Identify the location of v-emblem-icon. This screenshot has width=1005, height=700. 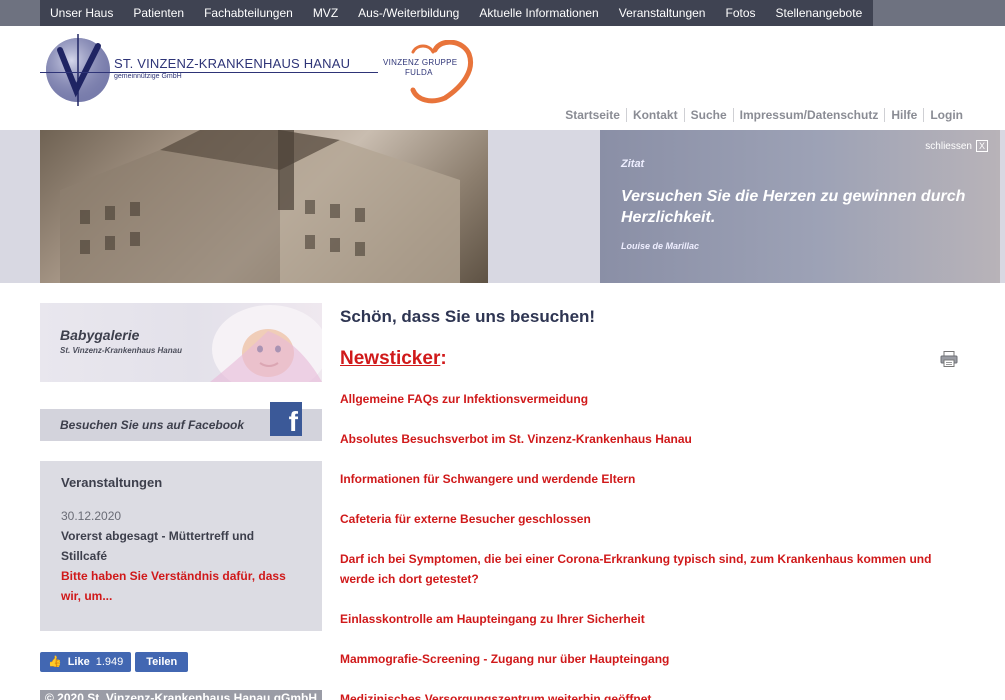
(78, 70).